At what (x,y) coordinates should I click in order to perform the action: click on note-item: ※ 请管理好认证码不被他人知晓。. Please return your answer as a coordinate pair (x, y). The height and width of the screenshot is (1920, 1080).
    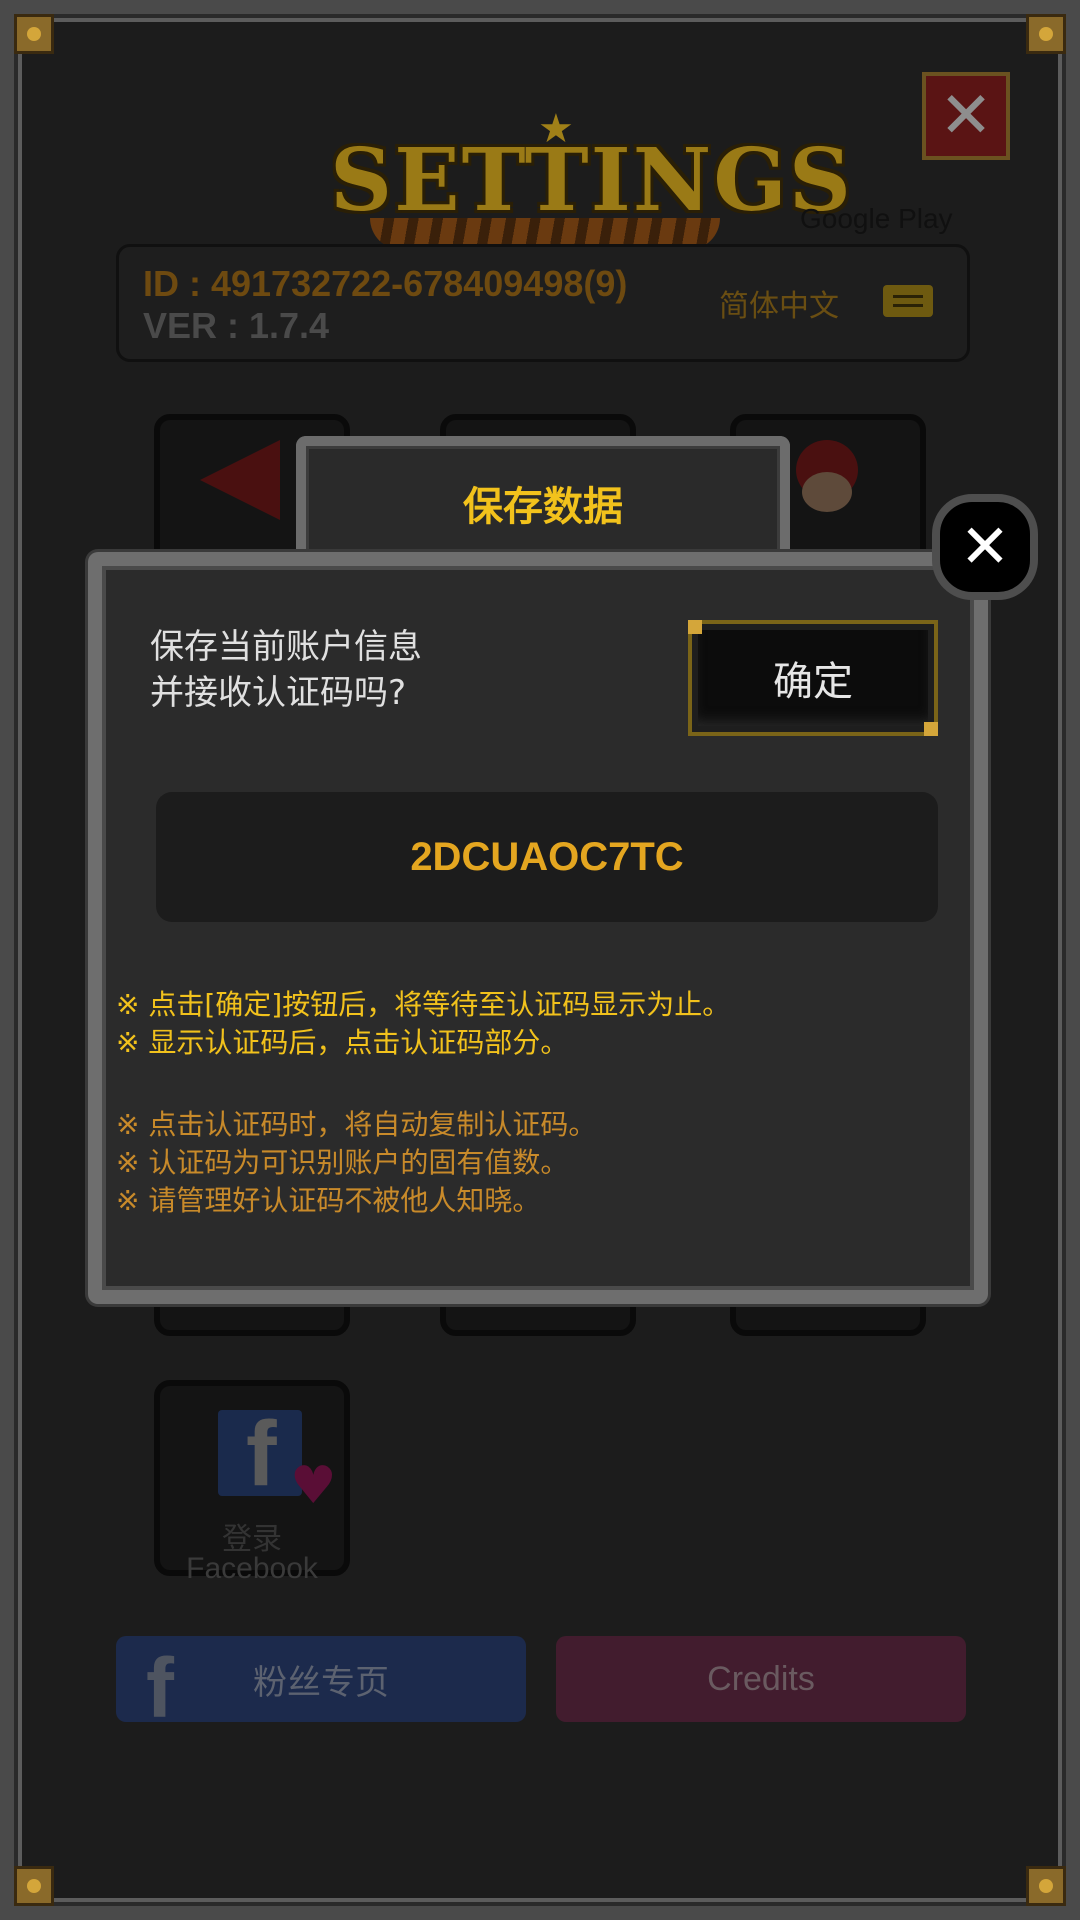
    Looking at the image, I should click on (328, 1200).